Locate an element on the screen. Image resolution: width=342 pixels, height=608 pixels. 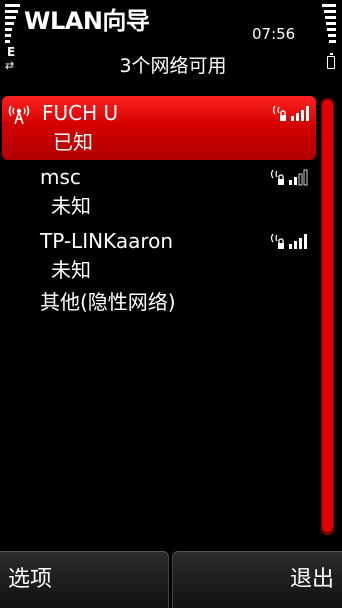
network-status: 已知 is located at coordinates (73, 142).